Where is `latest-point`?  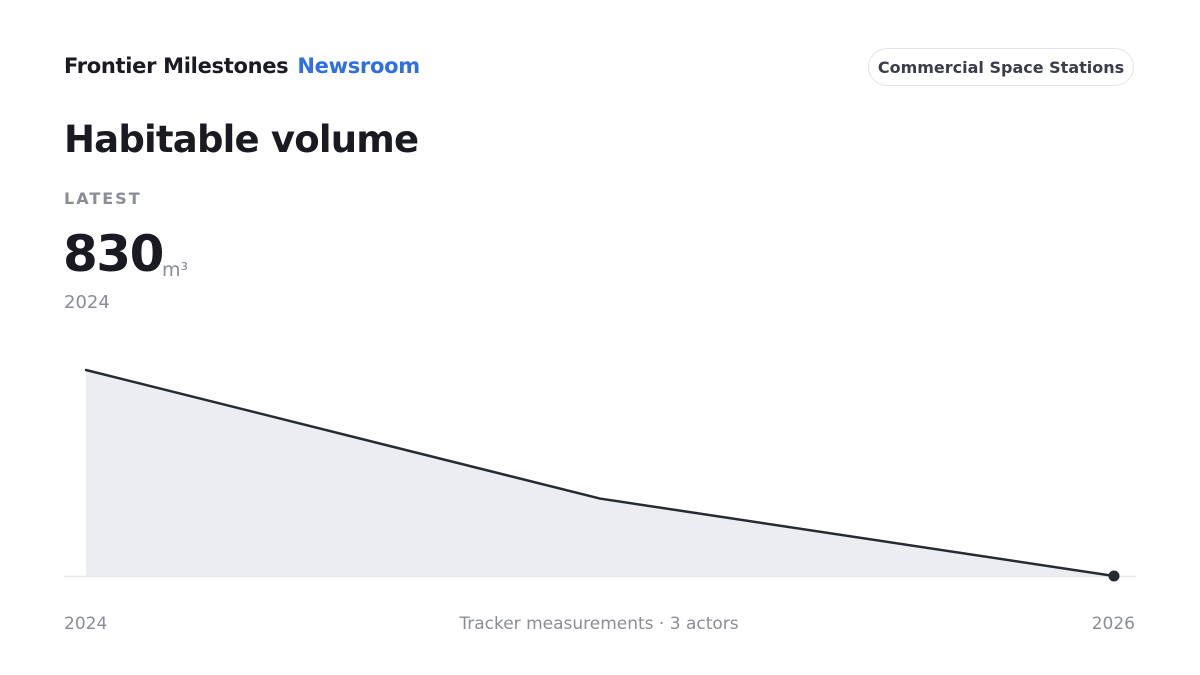
latest-point is located at coordinates (1114, 576).